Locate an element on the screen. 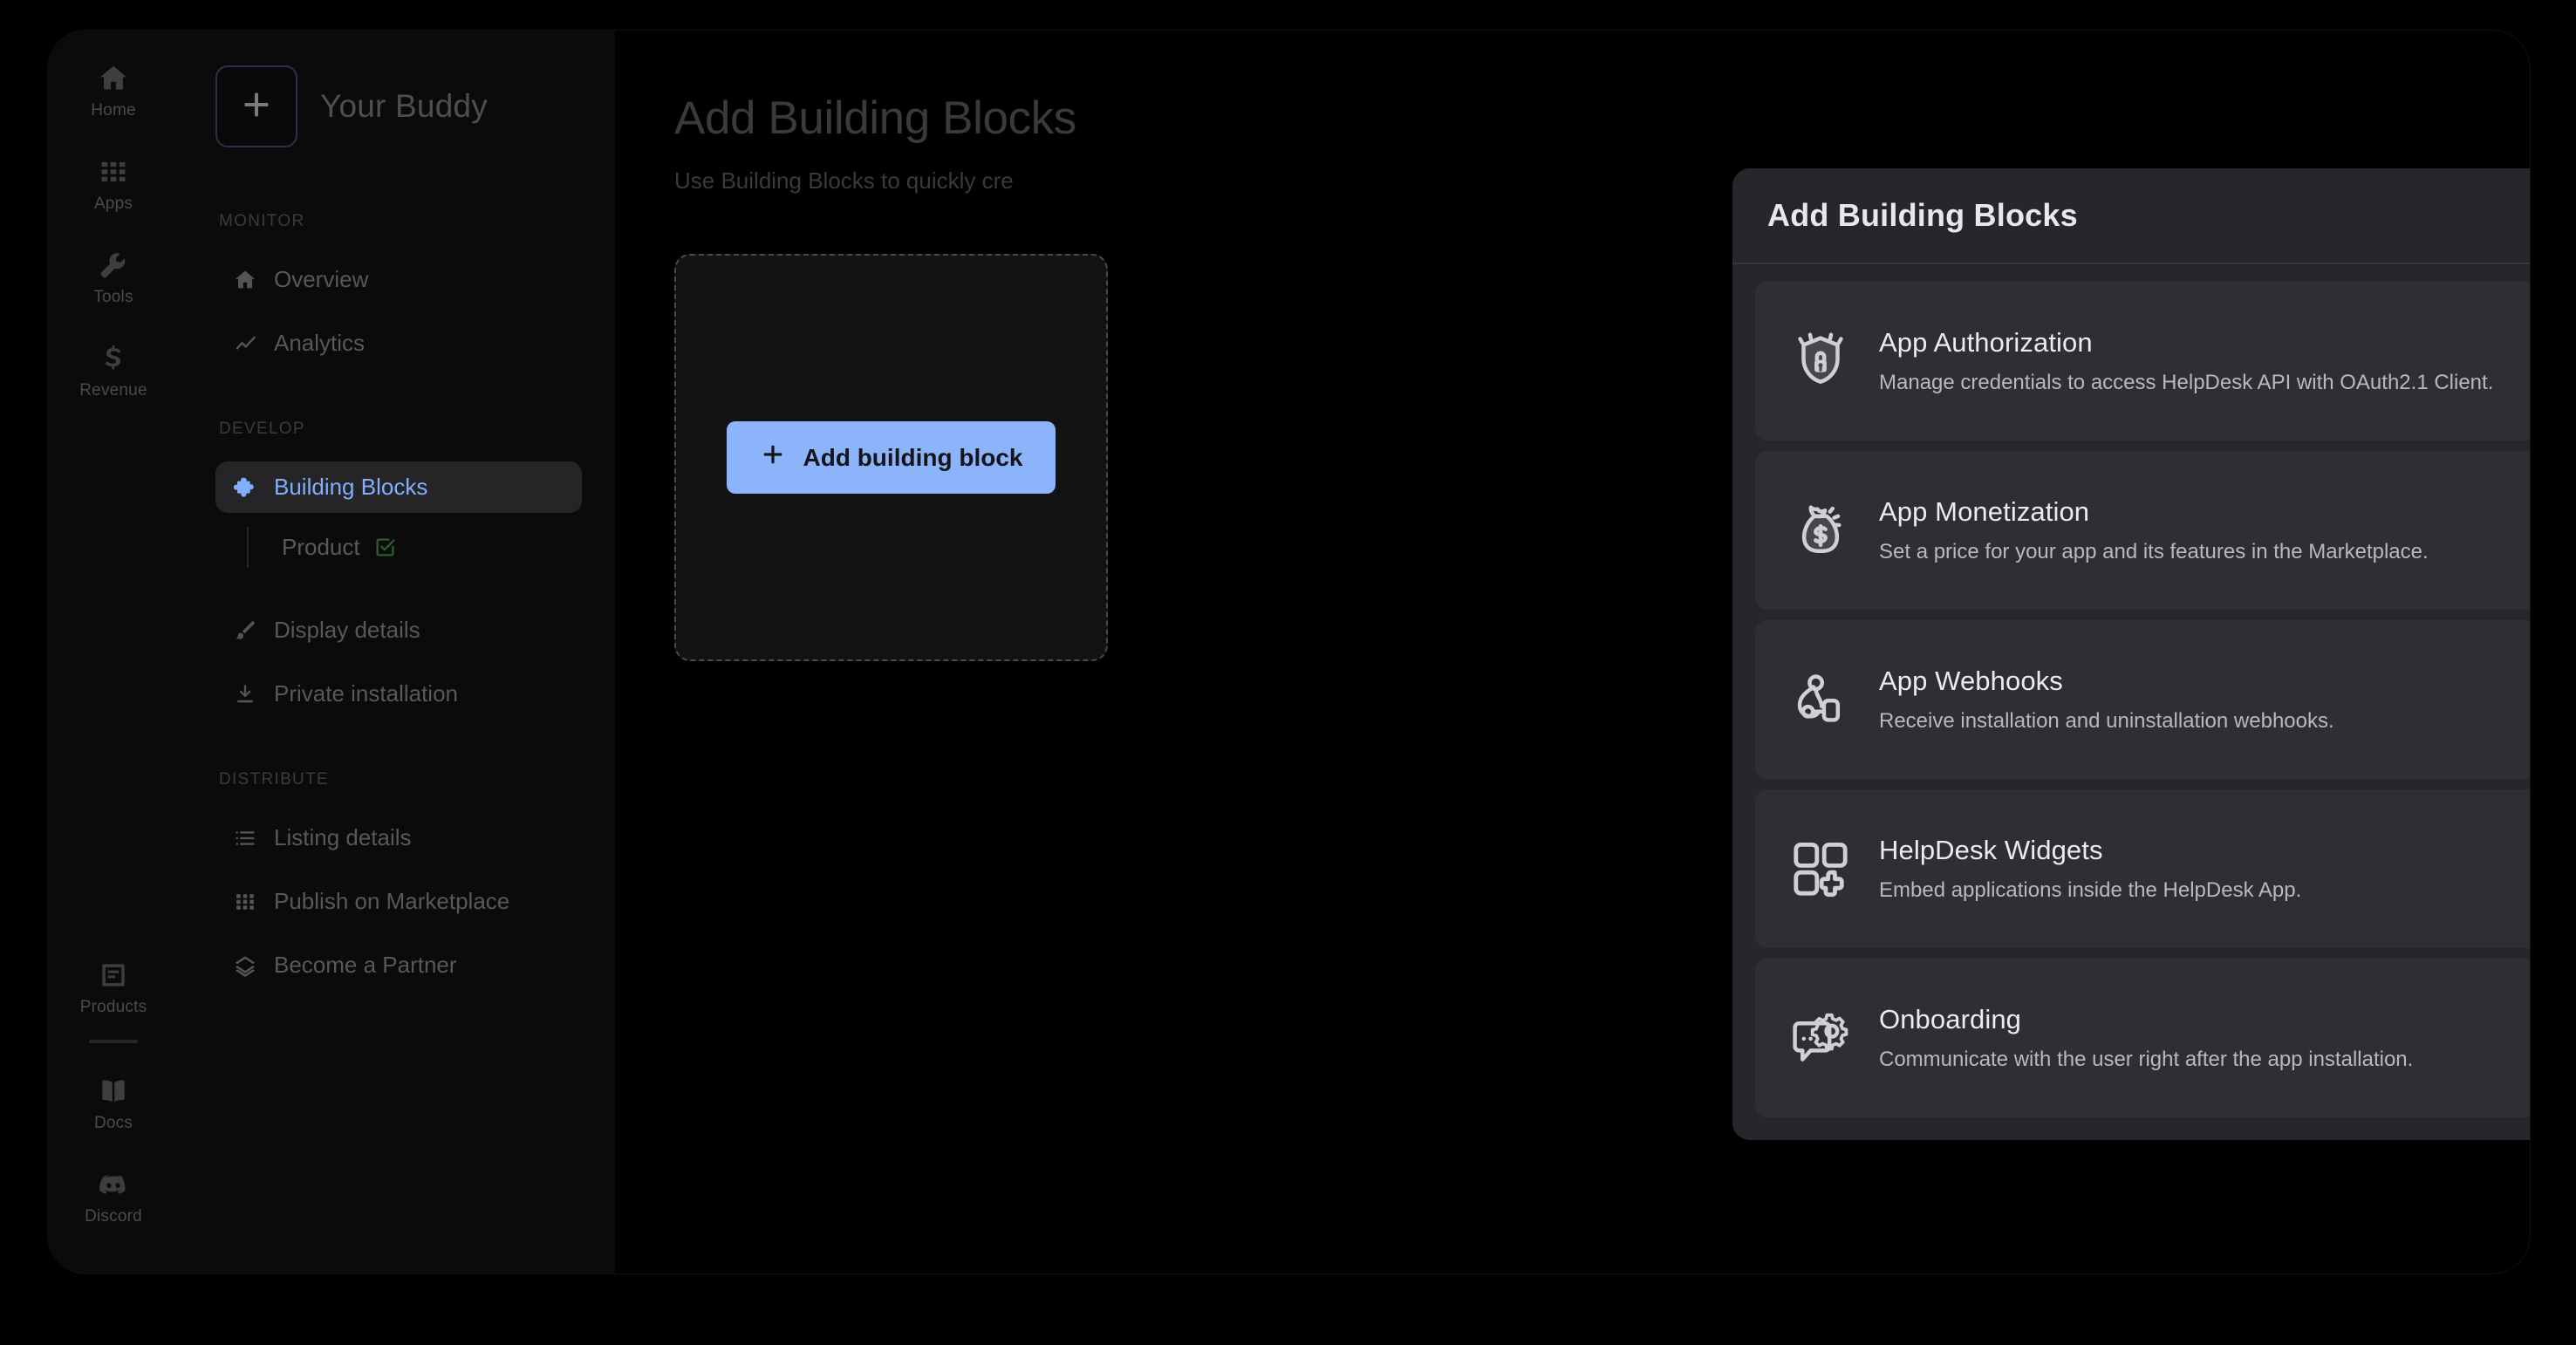  app-name: Your Buddy is located at coordinates (404, 106).